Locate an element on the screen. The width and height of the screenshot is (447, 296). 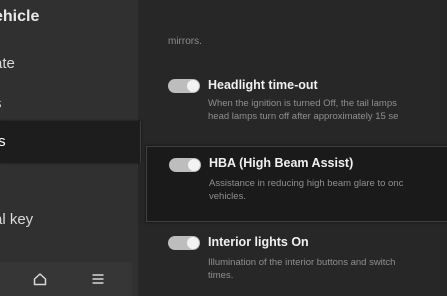
sidebar-item-label: ts is located at coordinates (3, 141).